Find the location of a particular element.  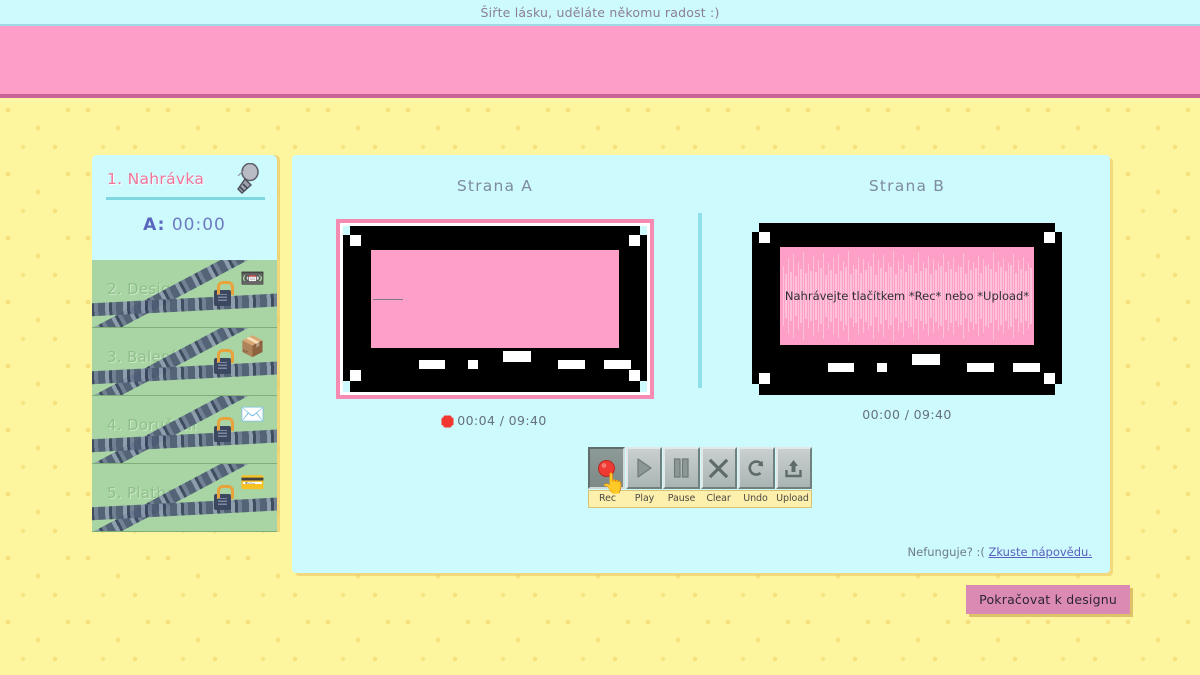

transport-controls: 👆 Rec Play Pause Clear Undo Upload is located at coordinates (700, 477).